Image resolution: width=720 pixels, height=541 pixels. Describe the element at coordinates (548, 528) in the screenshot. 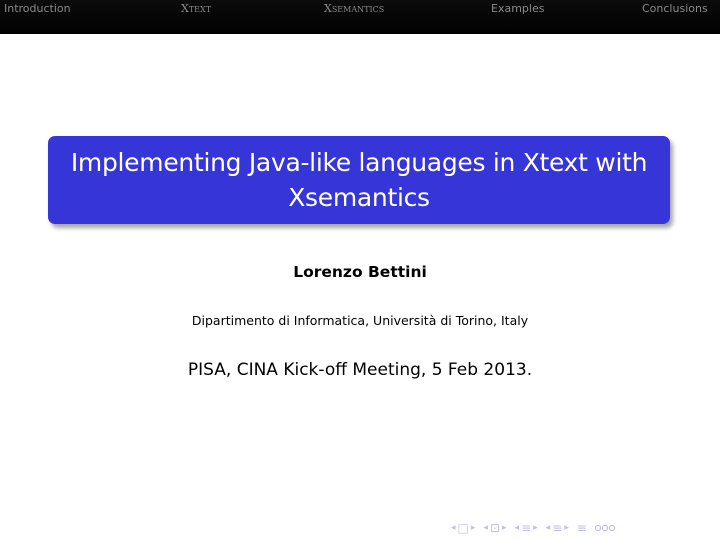

I see `document-prev-icon: ◂` at that location.